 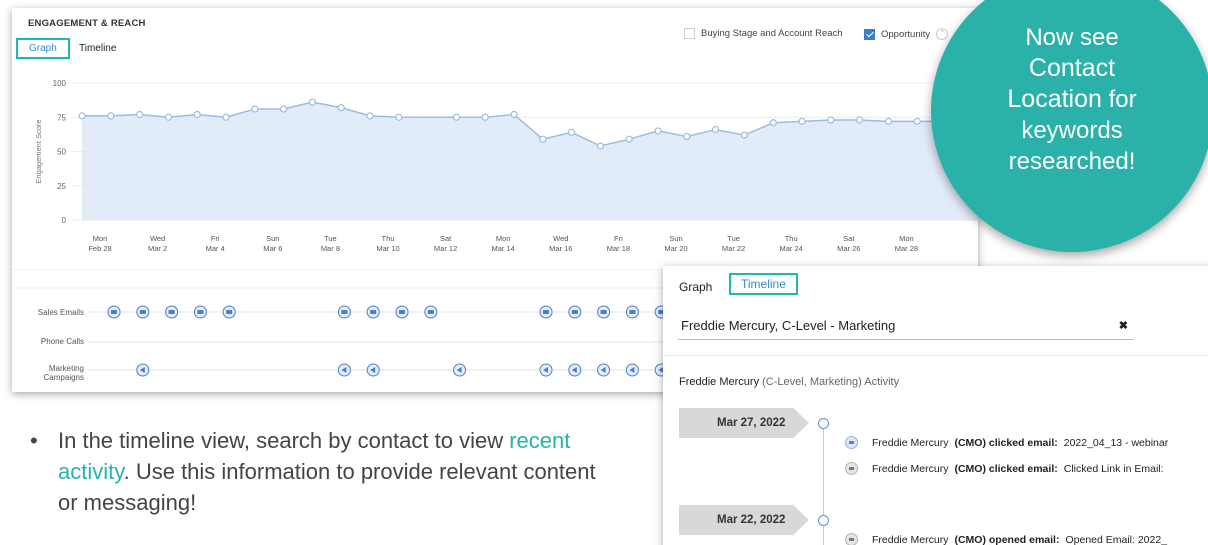 What do you see at coordinates (788, 325) in the screenshot?
I see `contact-search-value: Freddie Mercury, C-Level - Marketing` at bounding box center [788, 325].